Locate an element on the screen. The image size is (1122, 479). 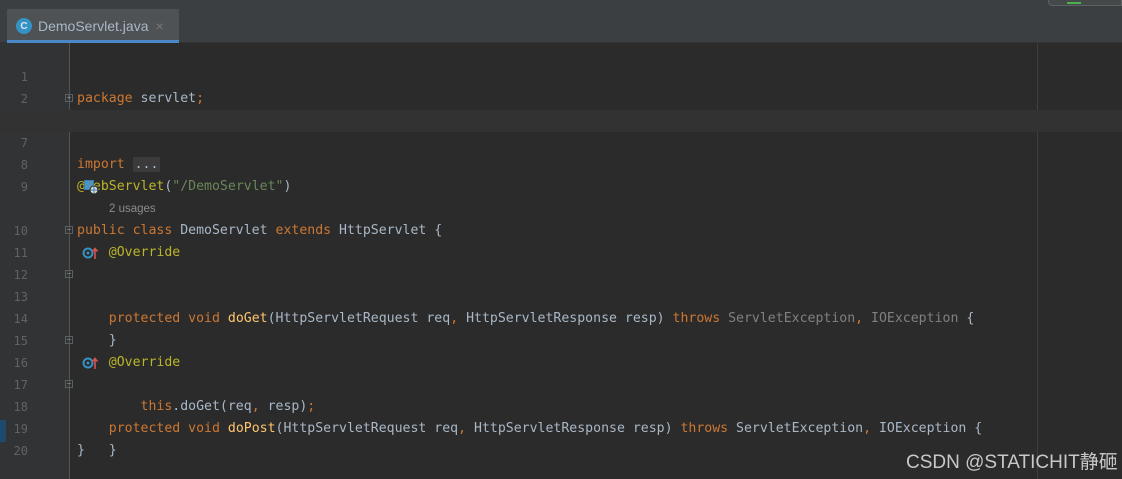
code-text: } is located at coordinates (81, 451).